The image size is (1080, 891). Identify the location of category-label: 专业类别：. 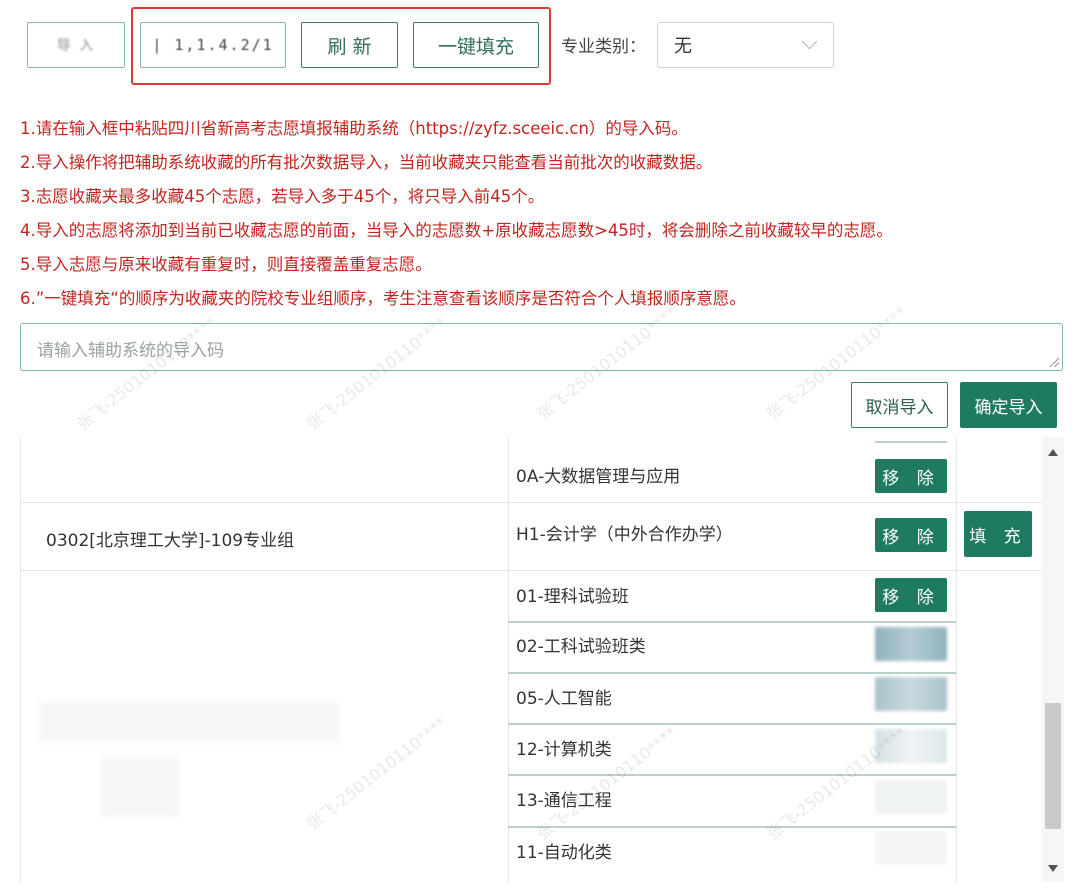
(603, 47).